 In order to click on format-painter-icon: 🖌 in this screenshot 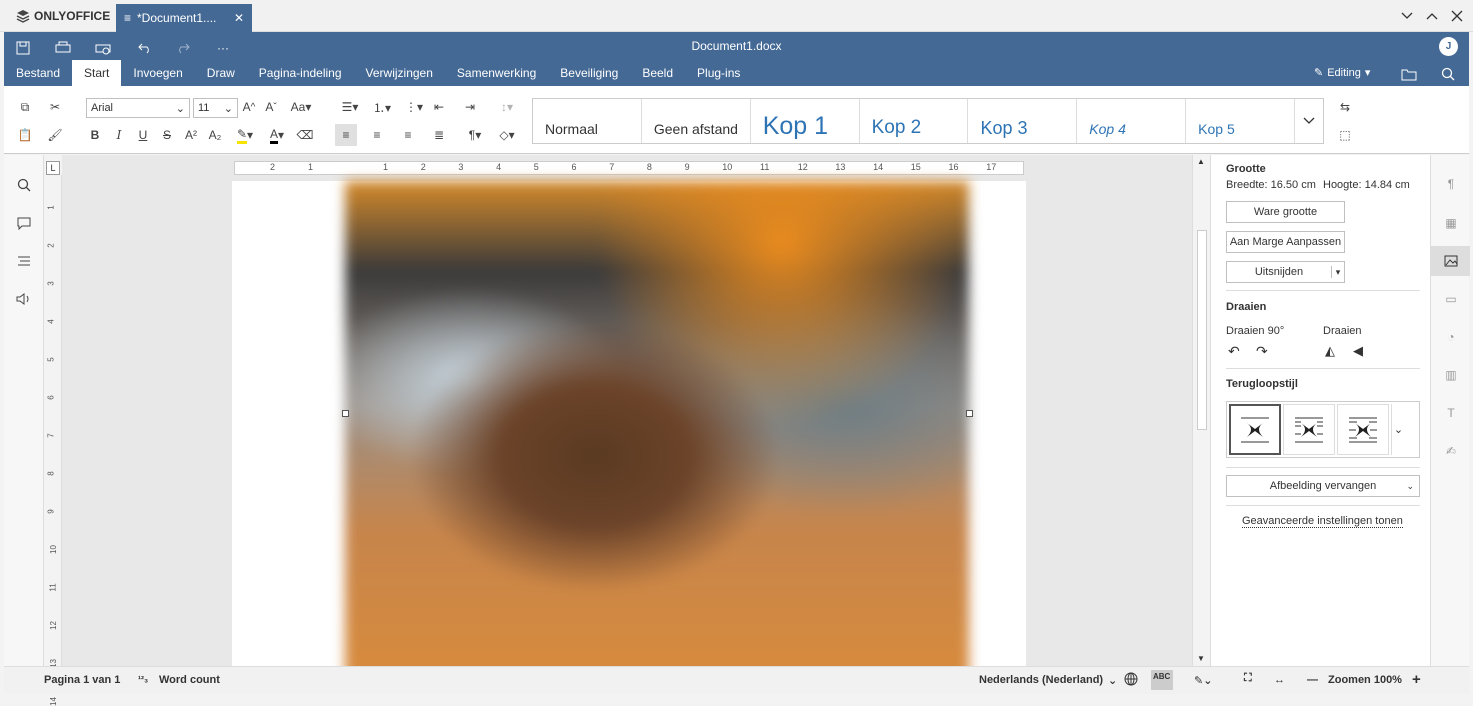, I will do `click(55, 135)`.